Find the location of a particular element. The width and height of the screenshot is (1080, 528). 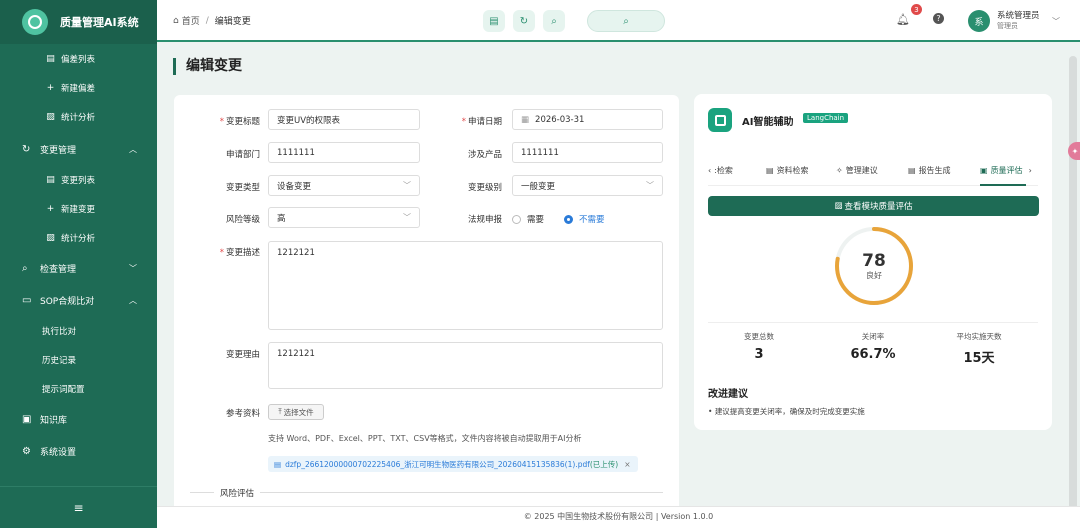

app-logo-icon is located at coordinates (35, 22).